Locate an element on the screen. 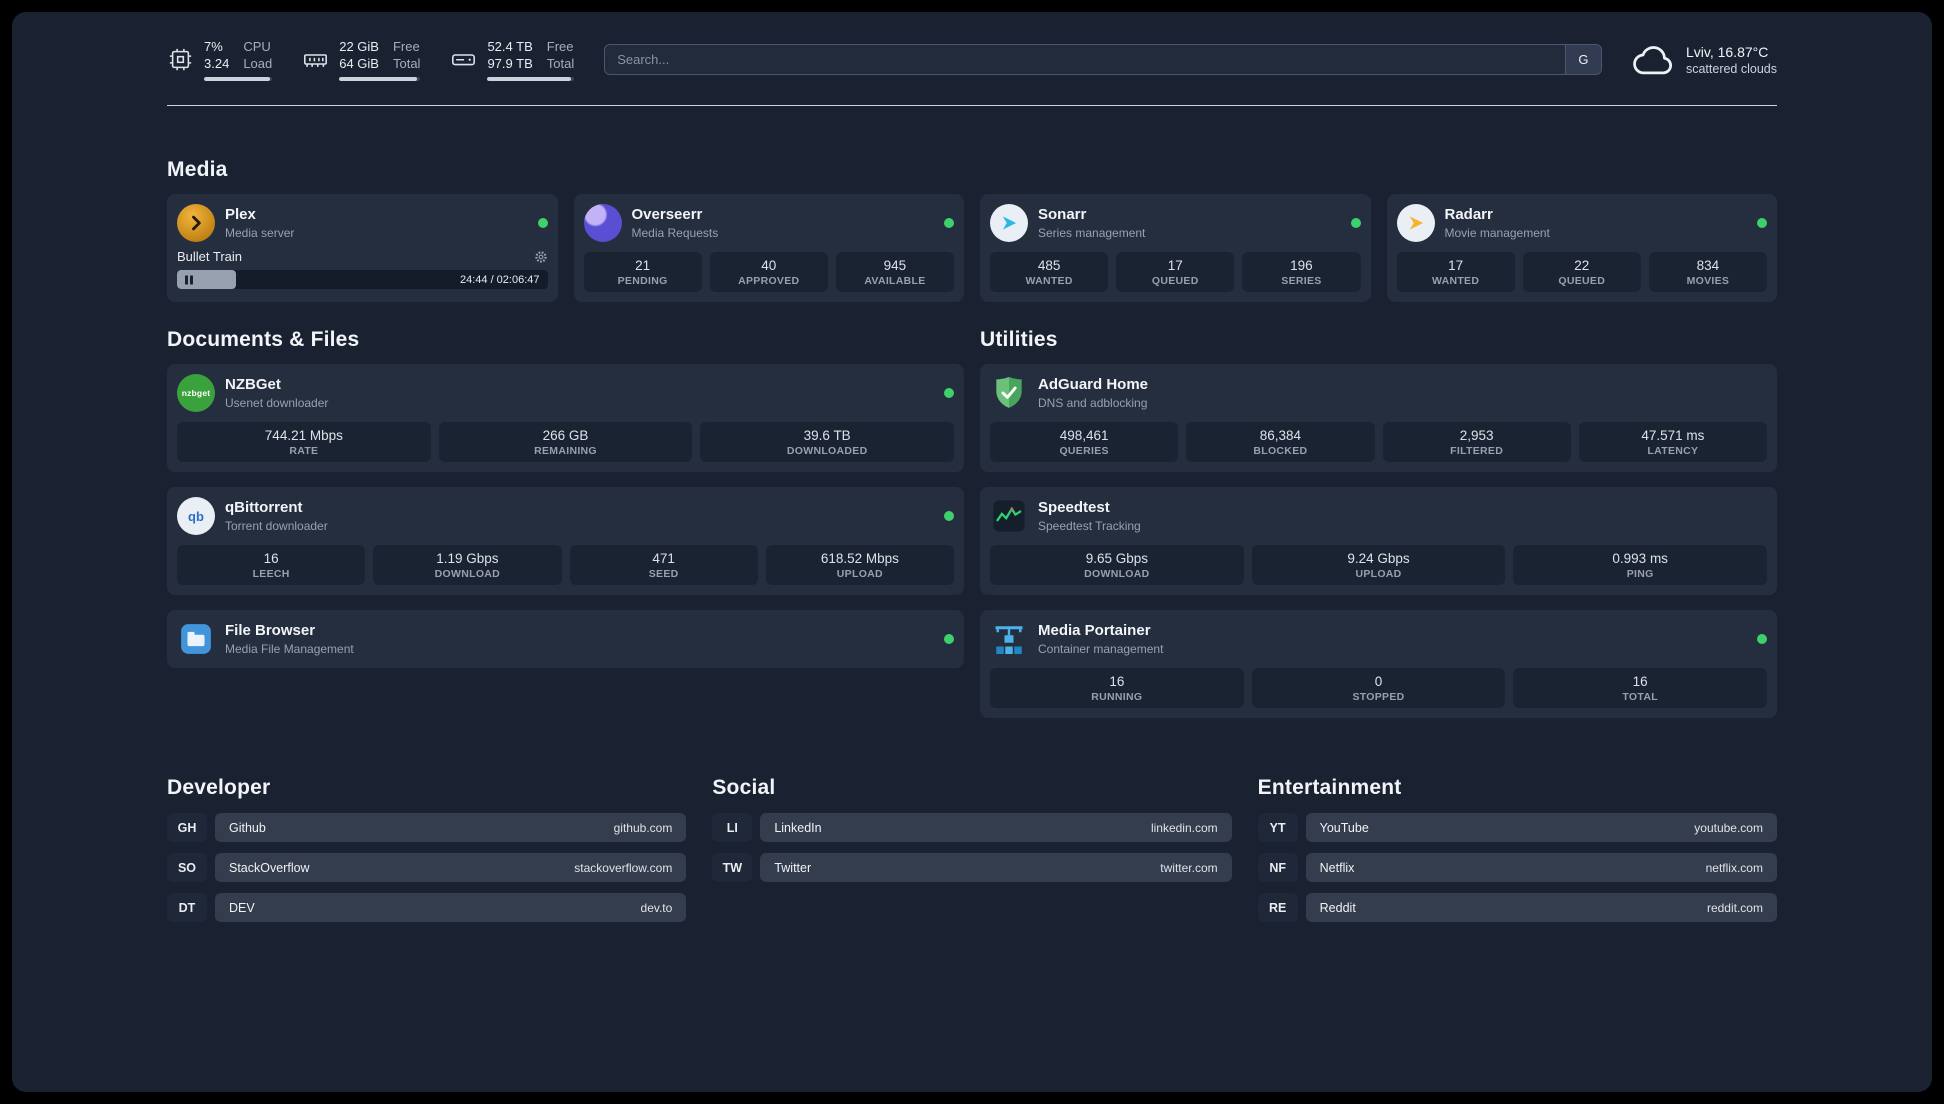 The width and height of the screenshot is (1944, 1104). disk-icon is located at coordinates (463, 59).